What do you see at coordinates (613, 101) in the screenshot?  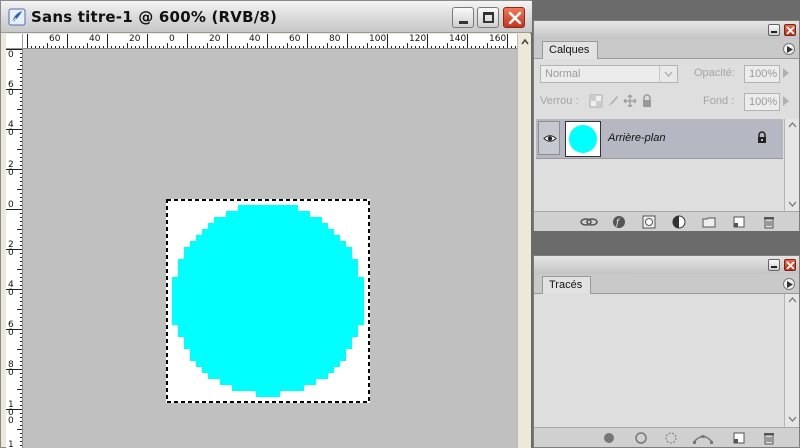 I see `lock-pixels-brush-icon` at bounding box center [613, 101].